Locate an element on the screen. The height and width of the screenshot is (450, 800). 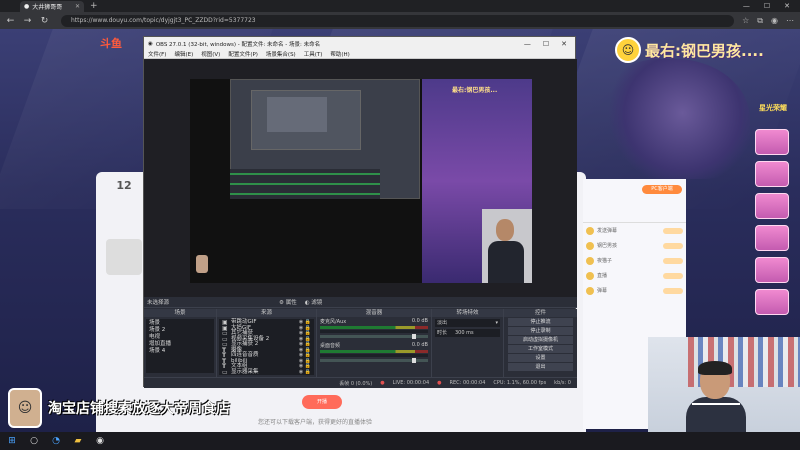
gear-icon: ⚙ is located at coordinates (281, 303).